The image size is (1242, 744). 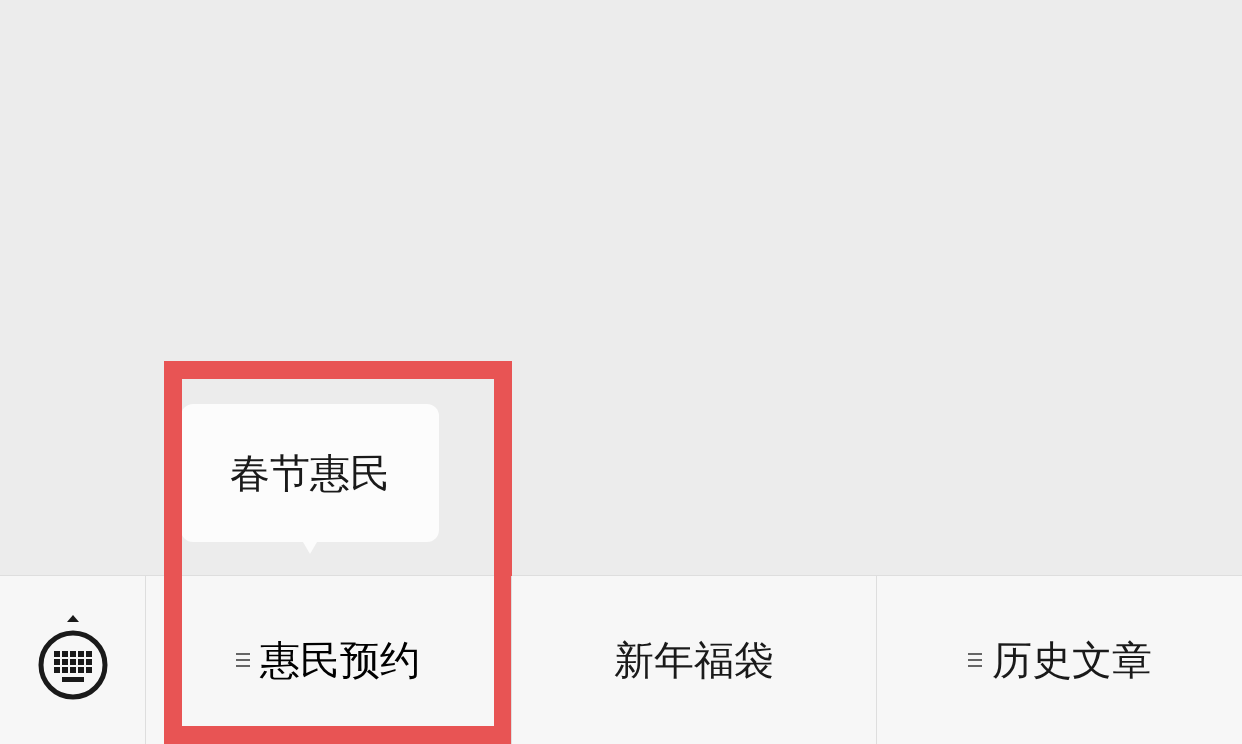 I want to click on menu-tab: 新年福袋, so click(x=694, y=660).